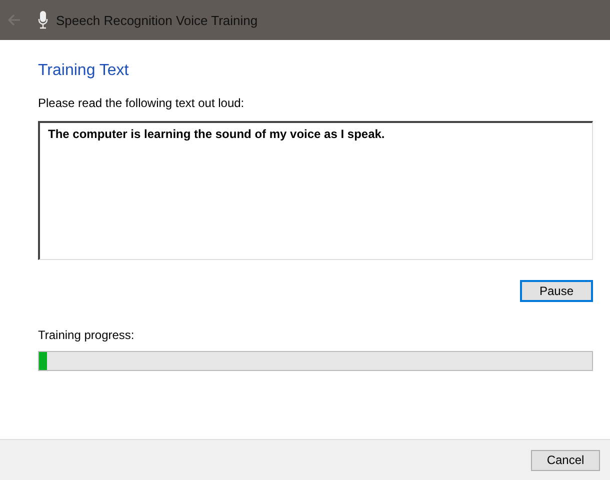 The image size is (610, 480). I want to click on pause-button: Pause, so click(556, 291).